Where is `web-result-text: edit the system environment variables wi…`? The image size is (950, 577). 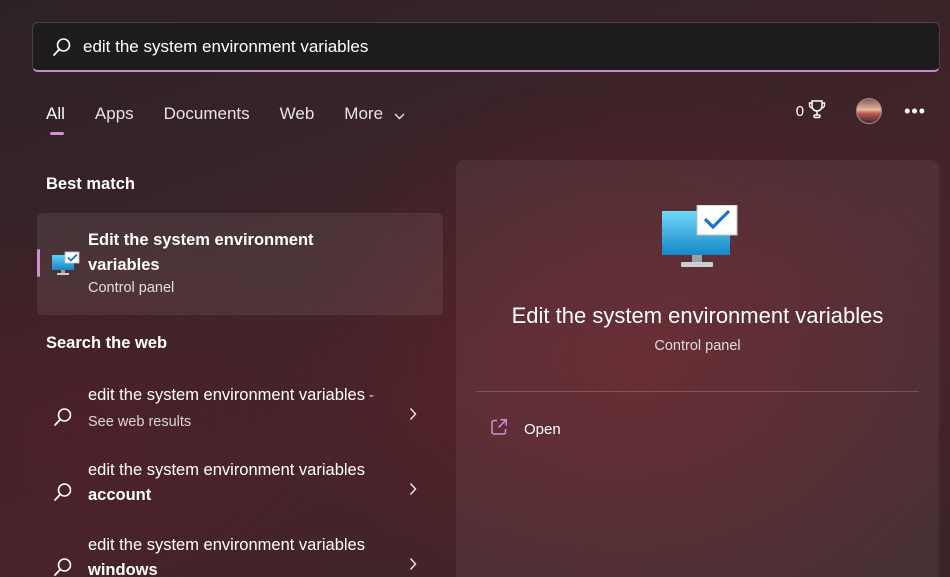 web-result-text: edit the system environment variables wi… is located at coordinates (238, 555).